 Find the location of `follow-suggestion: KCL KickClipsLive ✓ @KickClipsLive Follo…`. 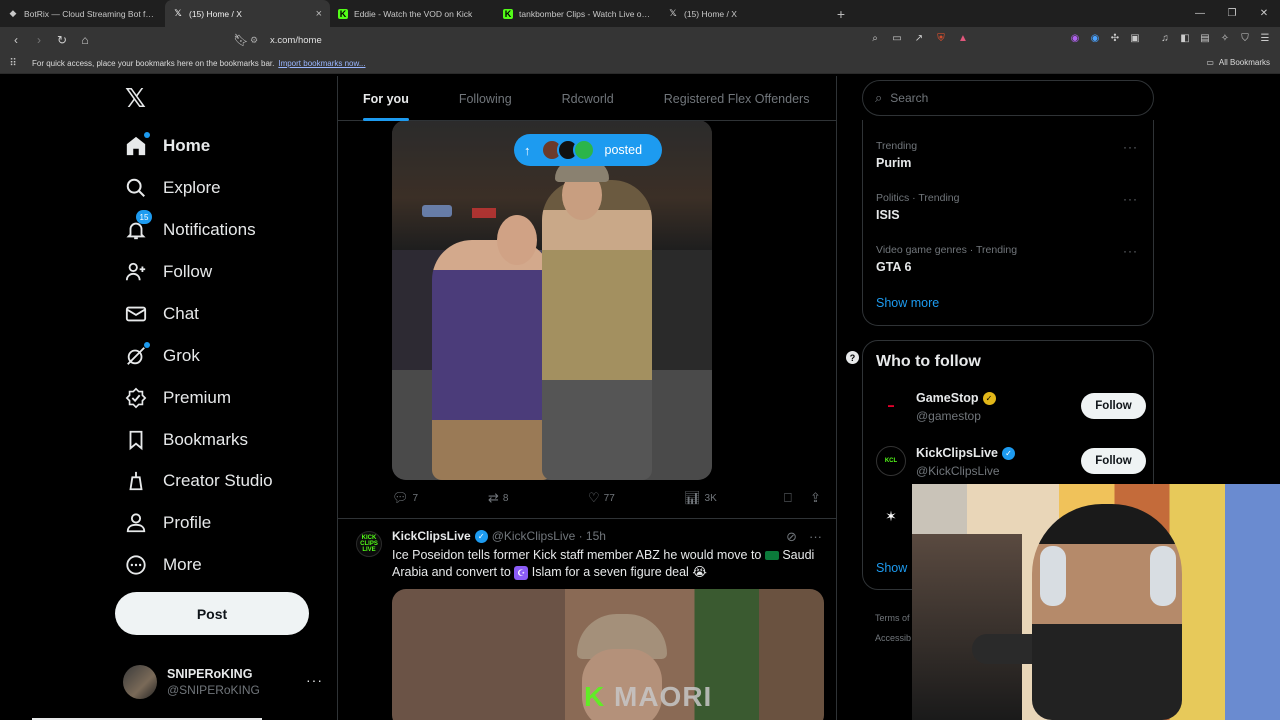

follow-suggestion: KCL KickClipsLive ✓ @KickClipsLive Follo… is located at coordinates (1011, 462).